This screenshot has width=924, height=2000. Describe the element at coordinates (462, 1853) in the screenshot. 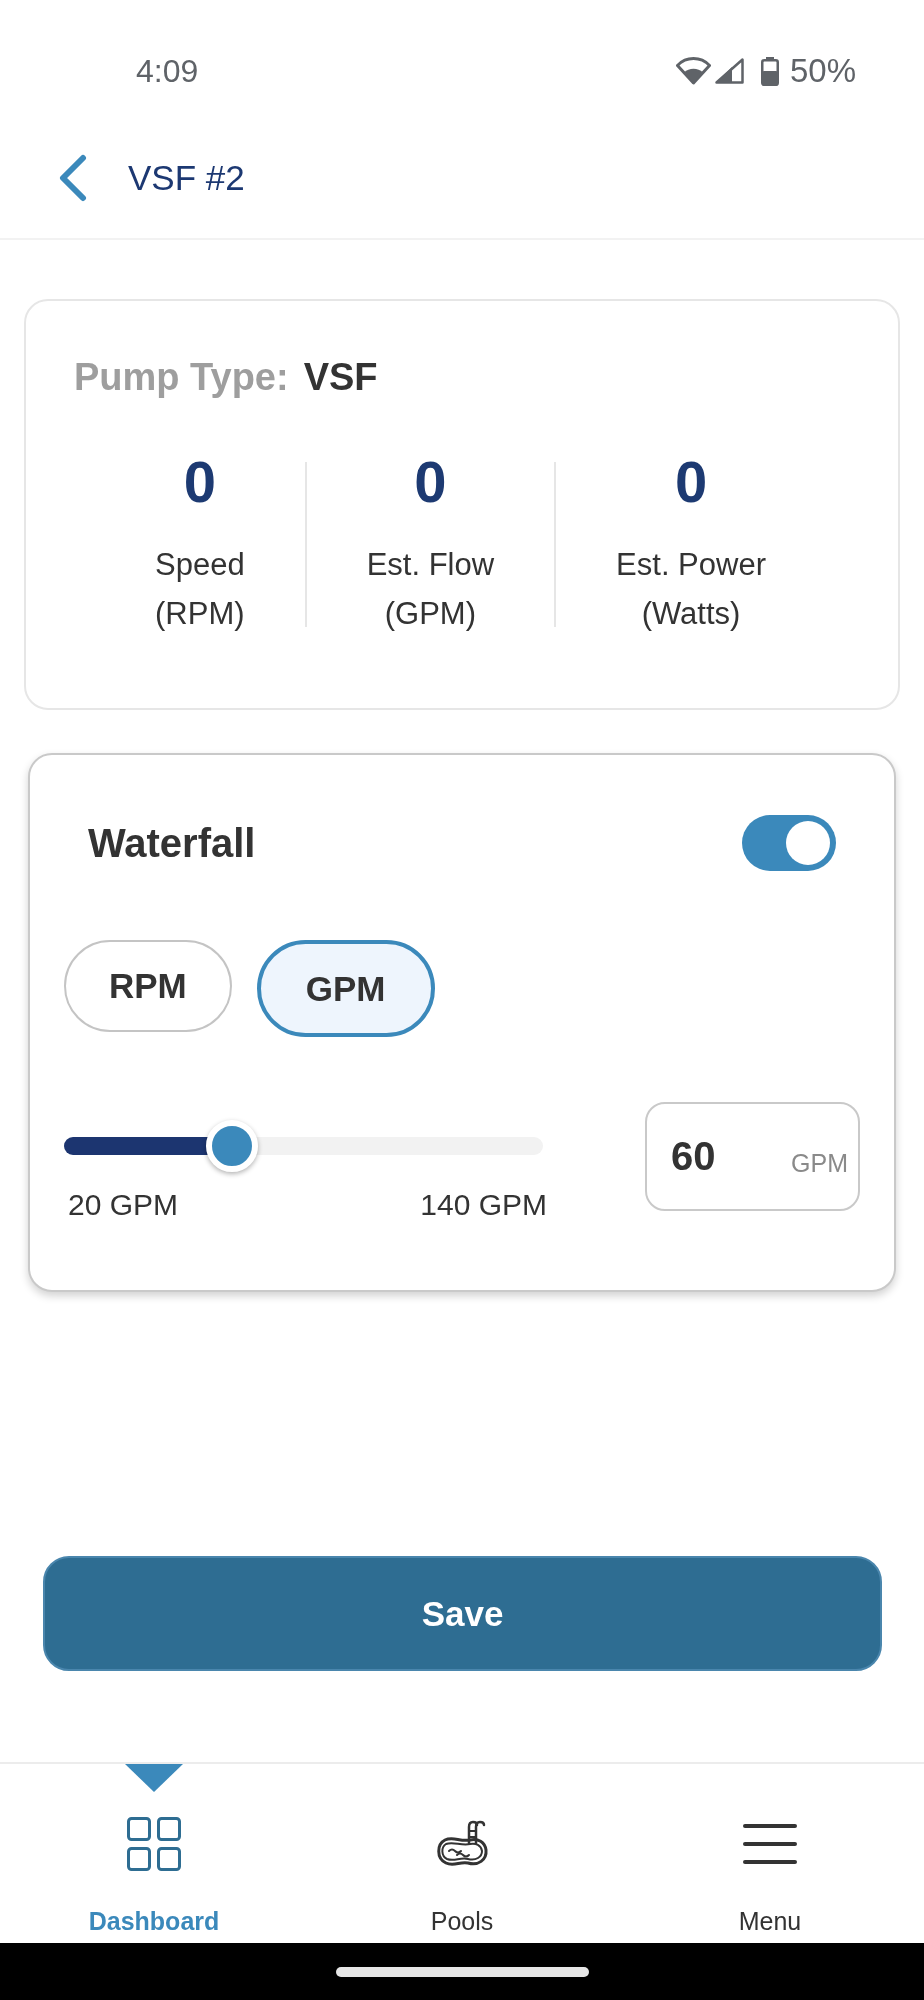

I see `nav-tab: Pools` at that location.